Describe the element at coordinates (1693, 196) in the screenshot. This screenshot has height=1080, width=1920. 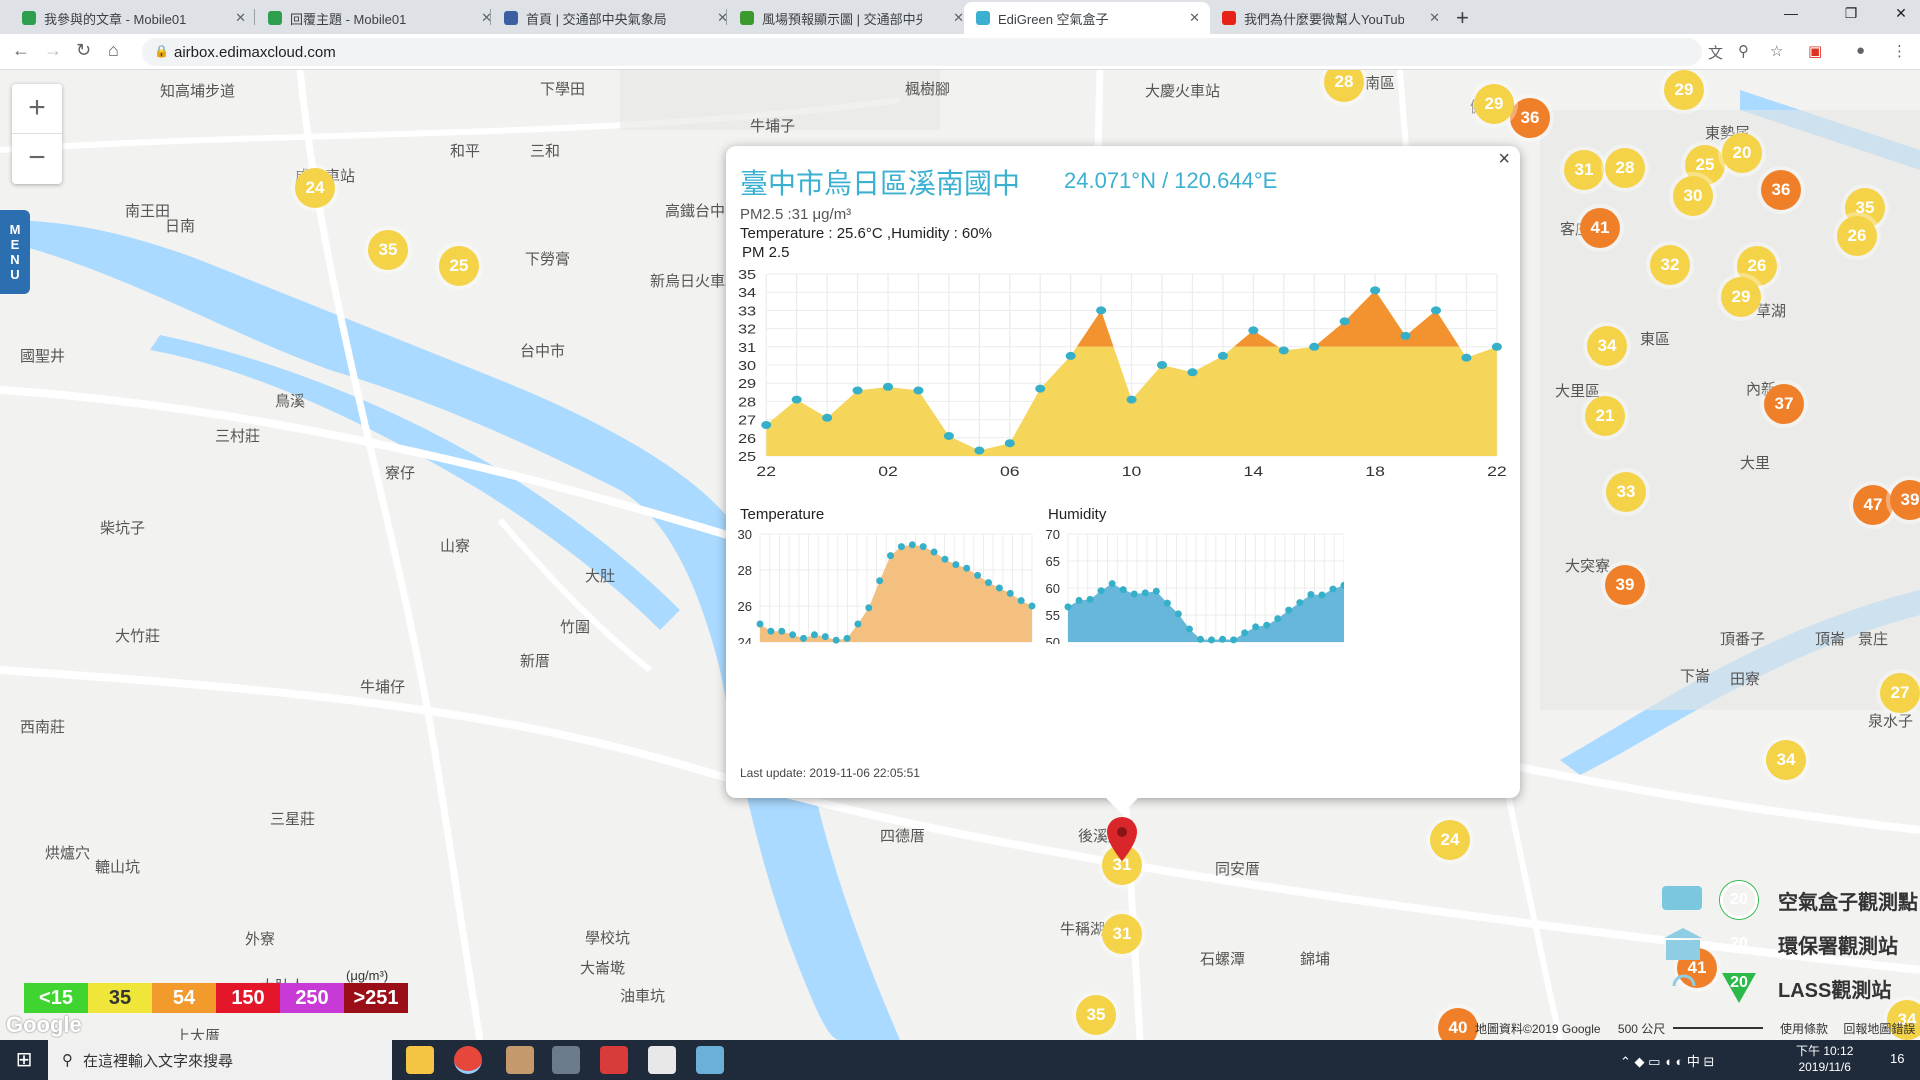
I see `pm25-station-marker: 30` at that location.